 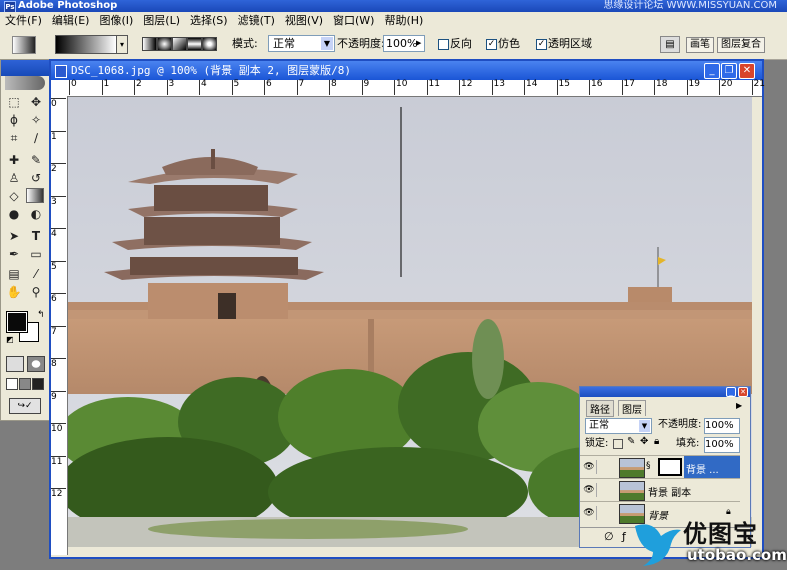 What do you see at coordinates (14, 196) in the screenshot?
I see `eraser-icon: ◇` at bounding box center [14, 196].